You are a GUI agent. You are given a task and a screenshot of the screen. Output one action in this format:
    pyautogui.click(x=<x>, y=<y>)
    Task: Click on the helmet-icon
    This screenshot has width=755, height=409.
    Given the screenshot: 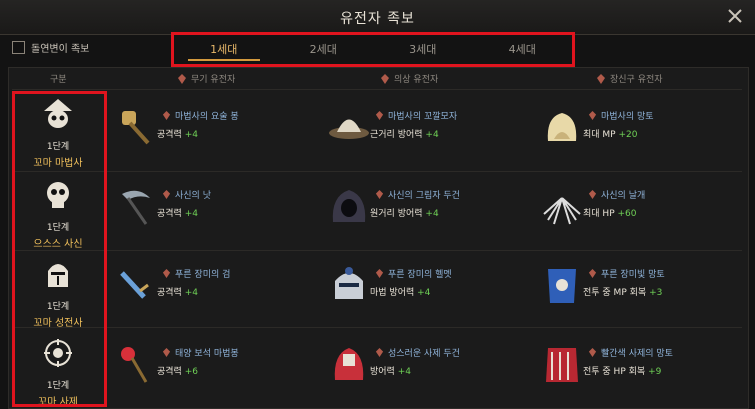 What is the action you would take?
    pyautogui.click(x=349, y=283)
    